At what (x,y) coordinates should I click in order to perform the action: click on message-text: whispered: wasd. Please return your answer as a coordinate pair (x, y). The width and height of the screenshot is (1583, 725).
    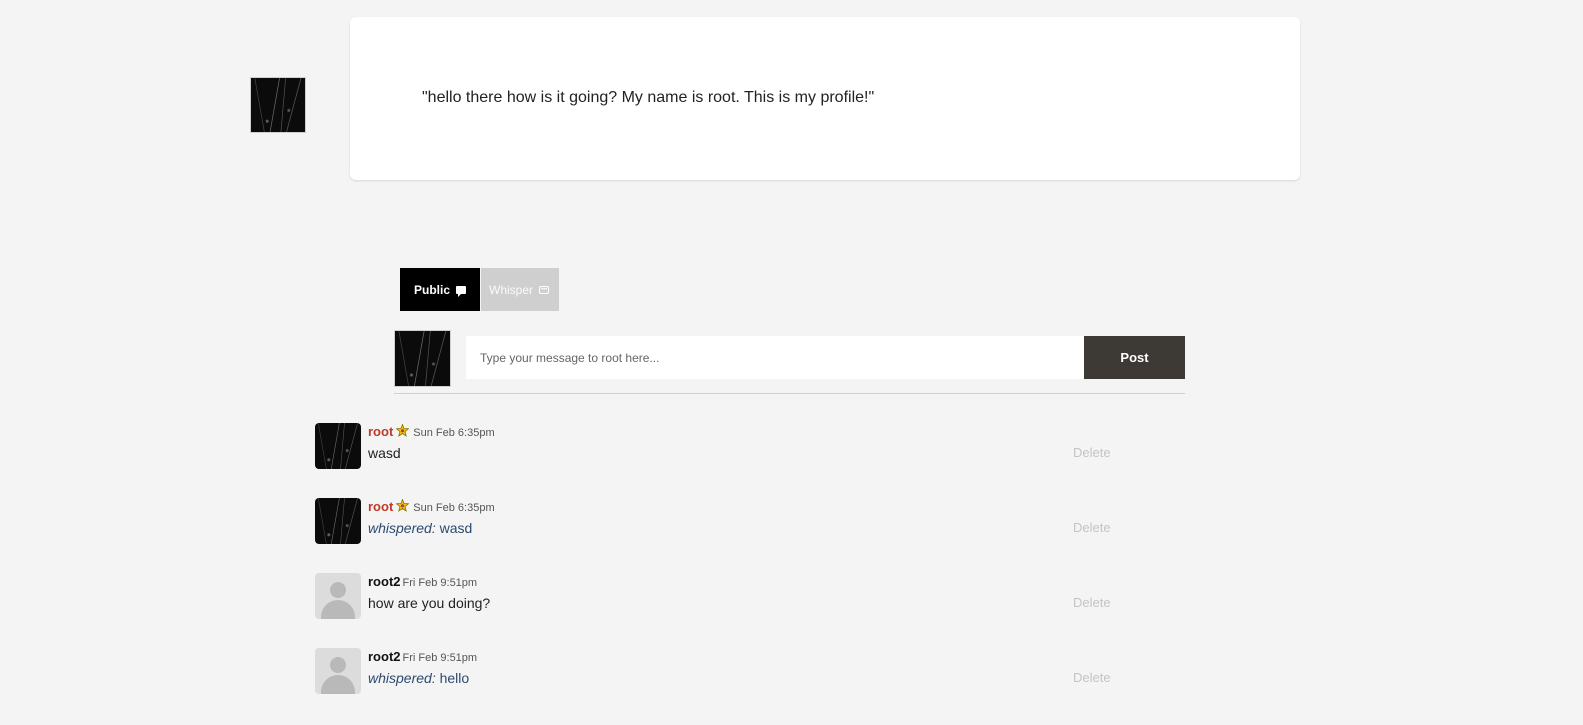
    Looking at the image, I should click on (420, 528).